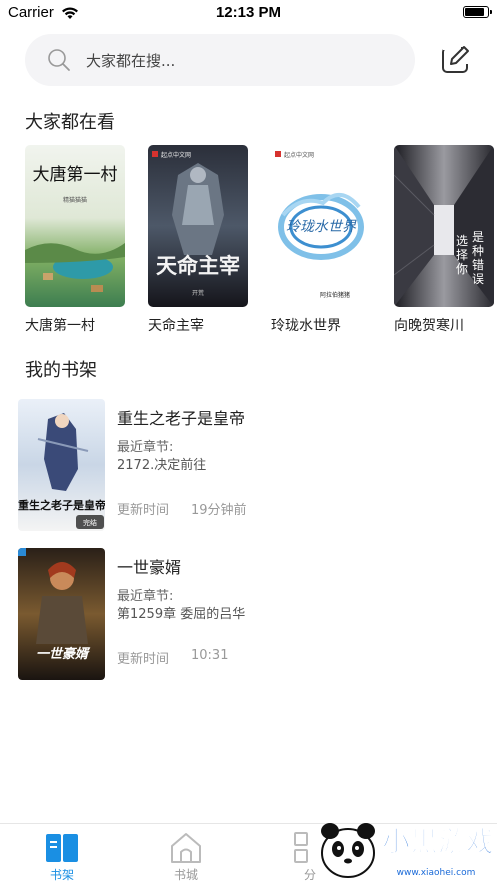  What do you see at coordinates (444, 226) in the screenshot?
I see `book-cover: 是种错误 选择你` at bounding box center [444, 226].